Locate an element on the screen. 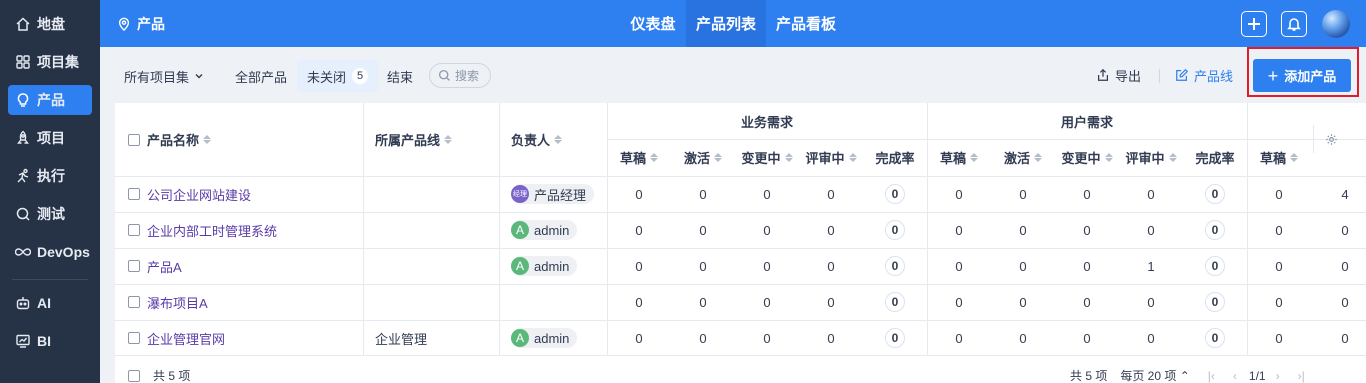 The height and width of the screenshot is (383, 1366). biz-completion: 0 is located at coordinates (895, 302).